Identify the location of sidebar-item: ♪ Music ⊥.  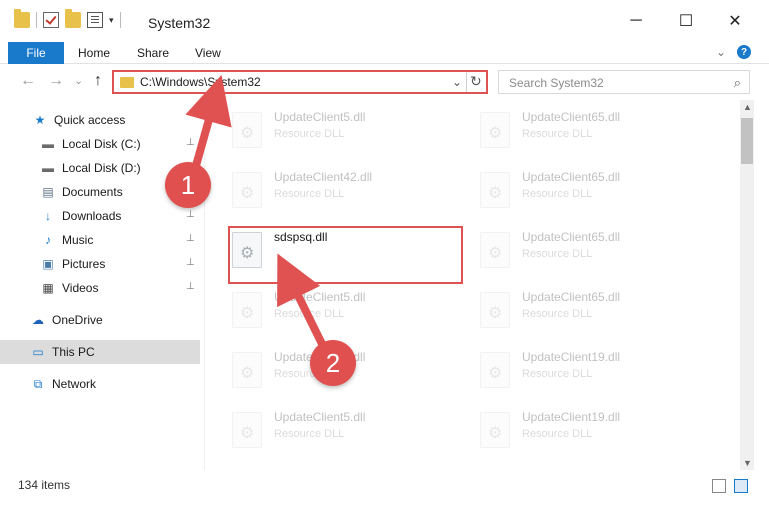
(100, 240).